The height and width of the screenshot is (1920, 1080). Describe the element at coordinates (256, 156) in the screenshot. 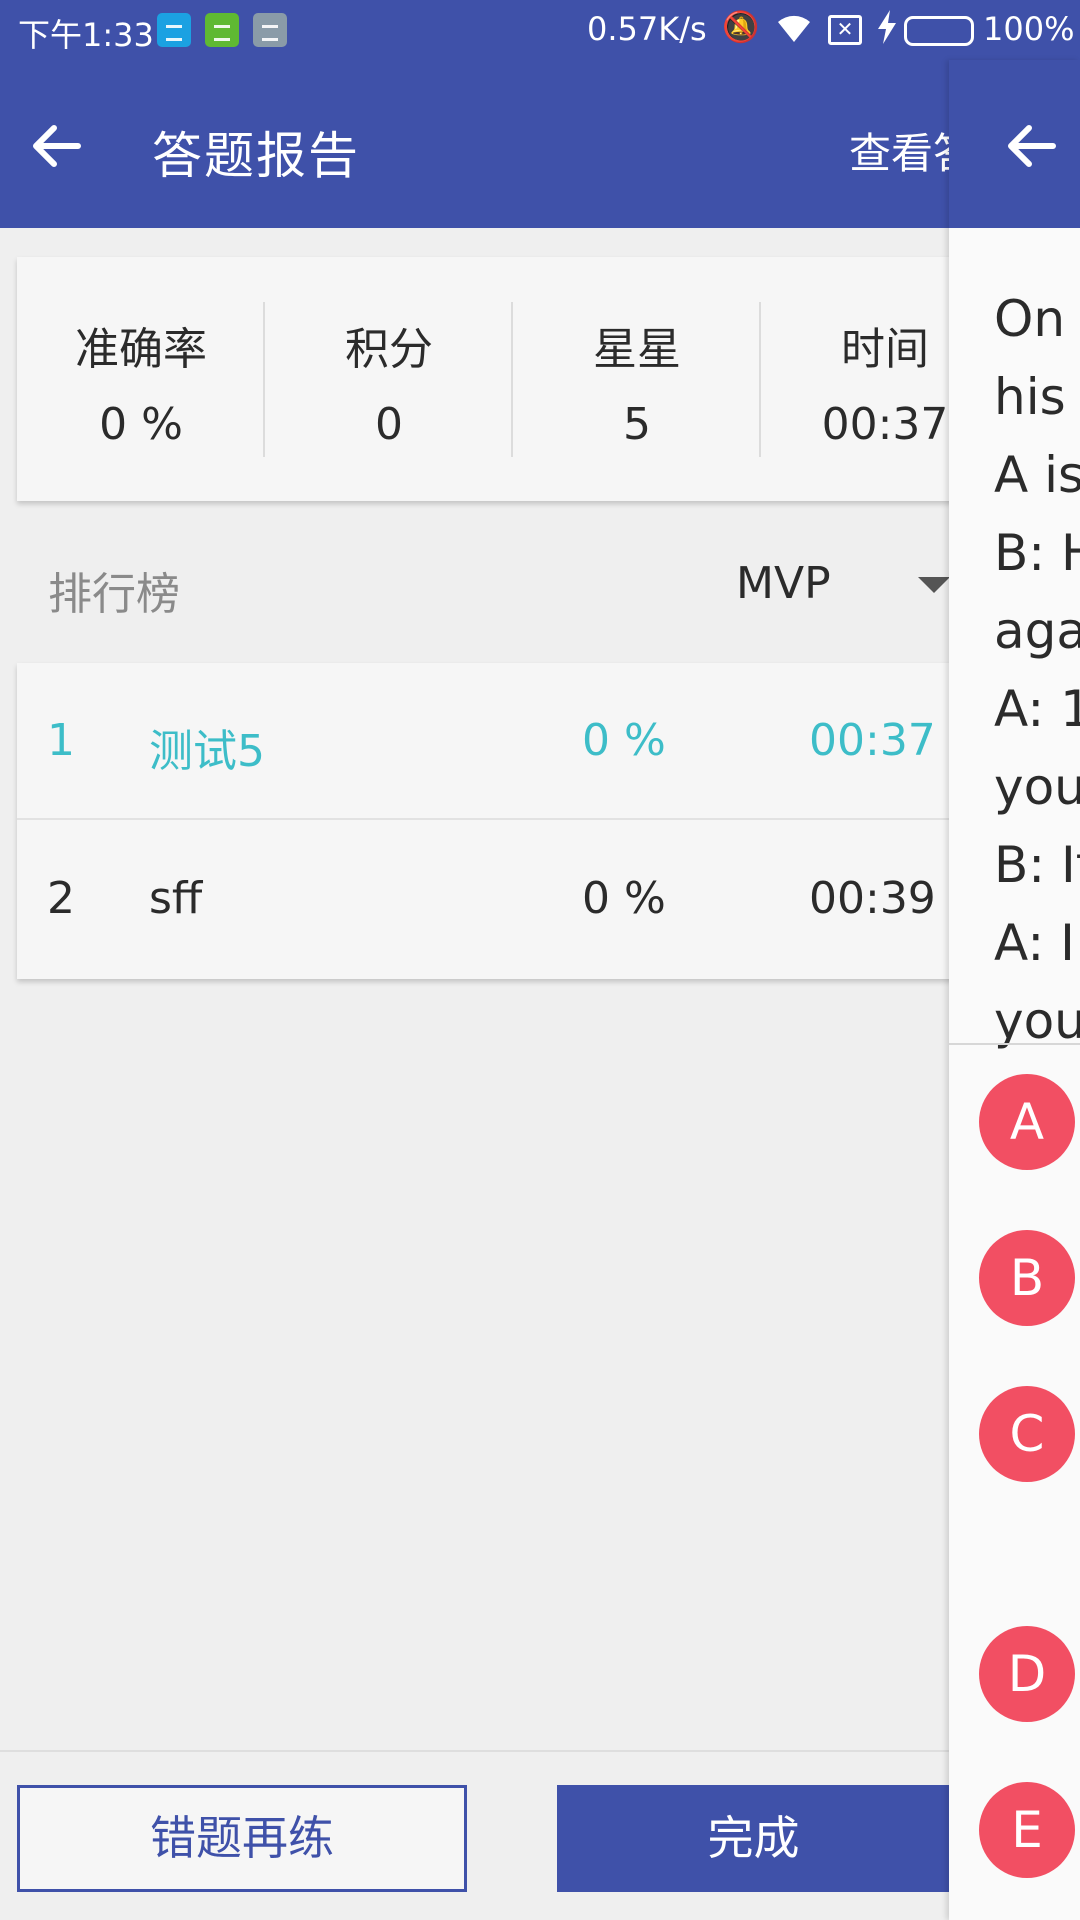

I see `page-title: 答题报告` at that location.